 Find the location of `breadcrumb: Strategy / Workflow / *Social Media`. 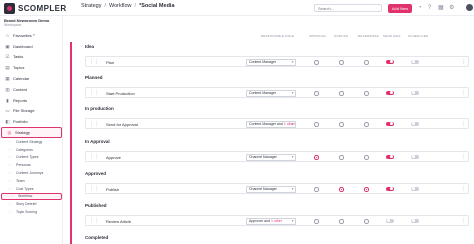

breadcrumb: Strategy / Workflow / *Social Media is located at coordinates (128, 6).